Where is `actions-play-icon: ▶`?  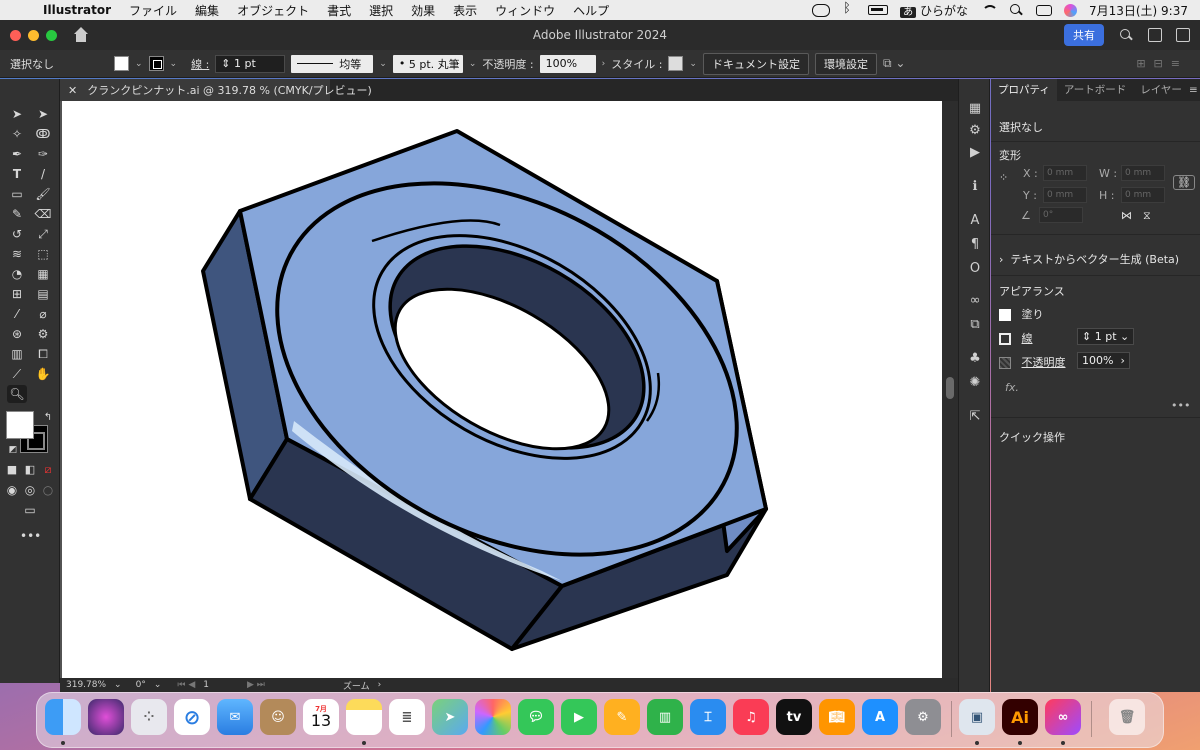
actions-play-icon: ▶ is located at coordinates (975, 153).